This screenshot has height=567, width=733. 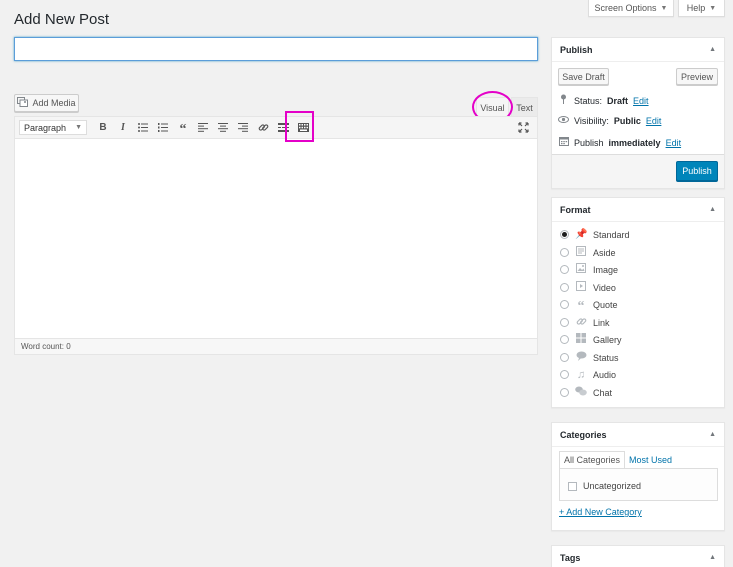 I want to click on format-select: Paragraph ▼, so click(x=53, y=127).